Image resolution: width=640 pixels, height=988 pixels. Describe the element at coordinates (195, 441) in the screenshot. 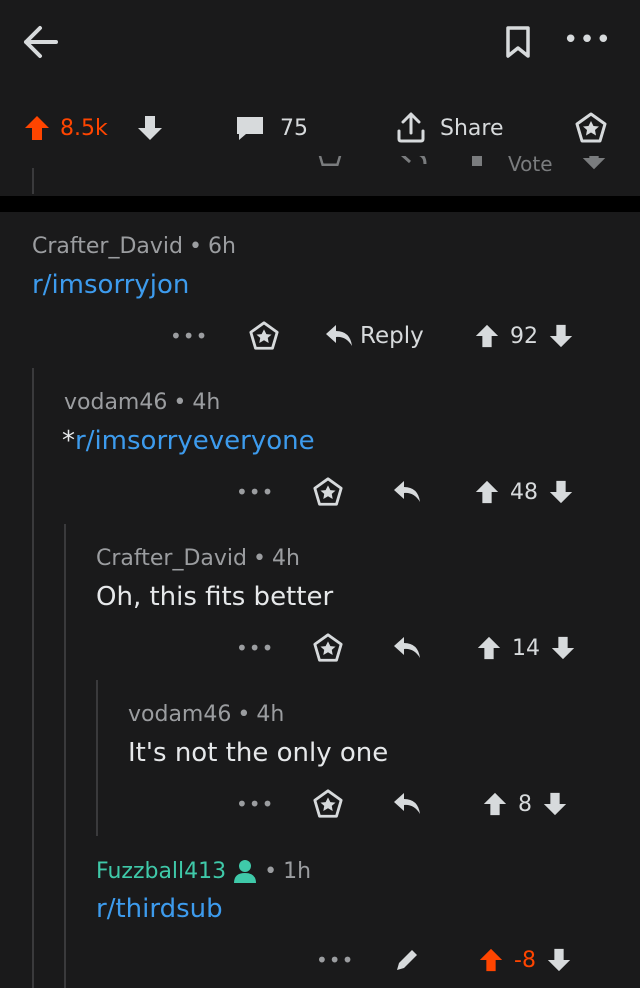

I see `subreddit-link: r/imsorryeveryone` at that location.